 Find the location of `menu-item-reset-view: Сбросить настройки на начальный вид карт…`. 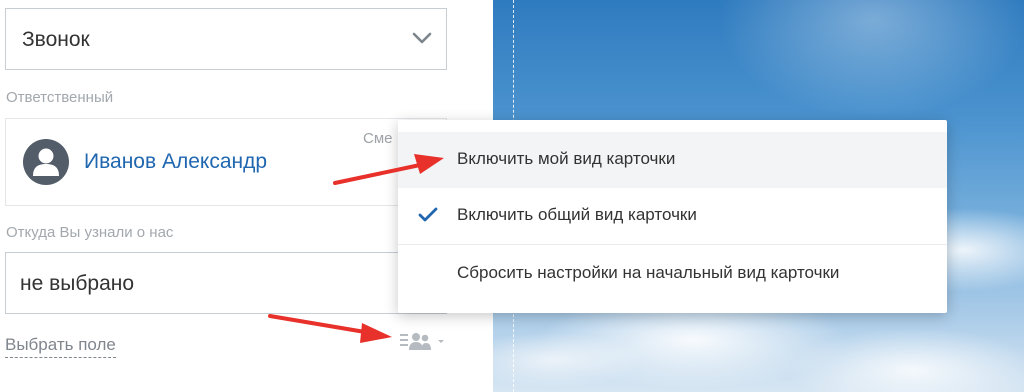

menu-item-reset-view: Сбросить настройки на начальный вид карт… is located at coordinates (672, 273).